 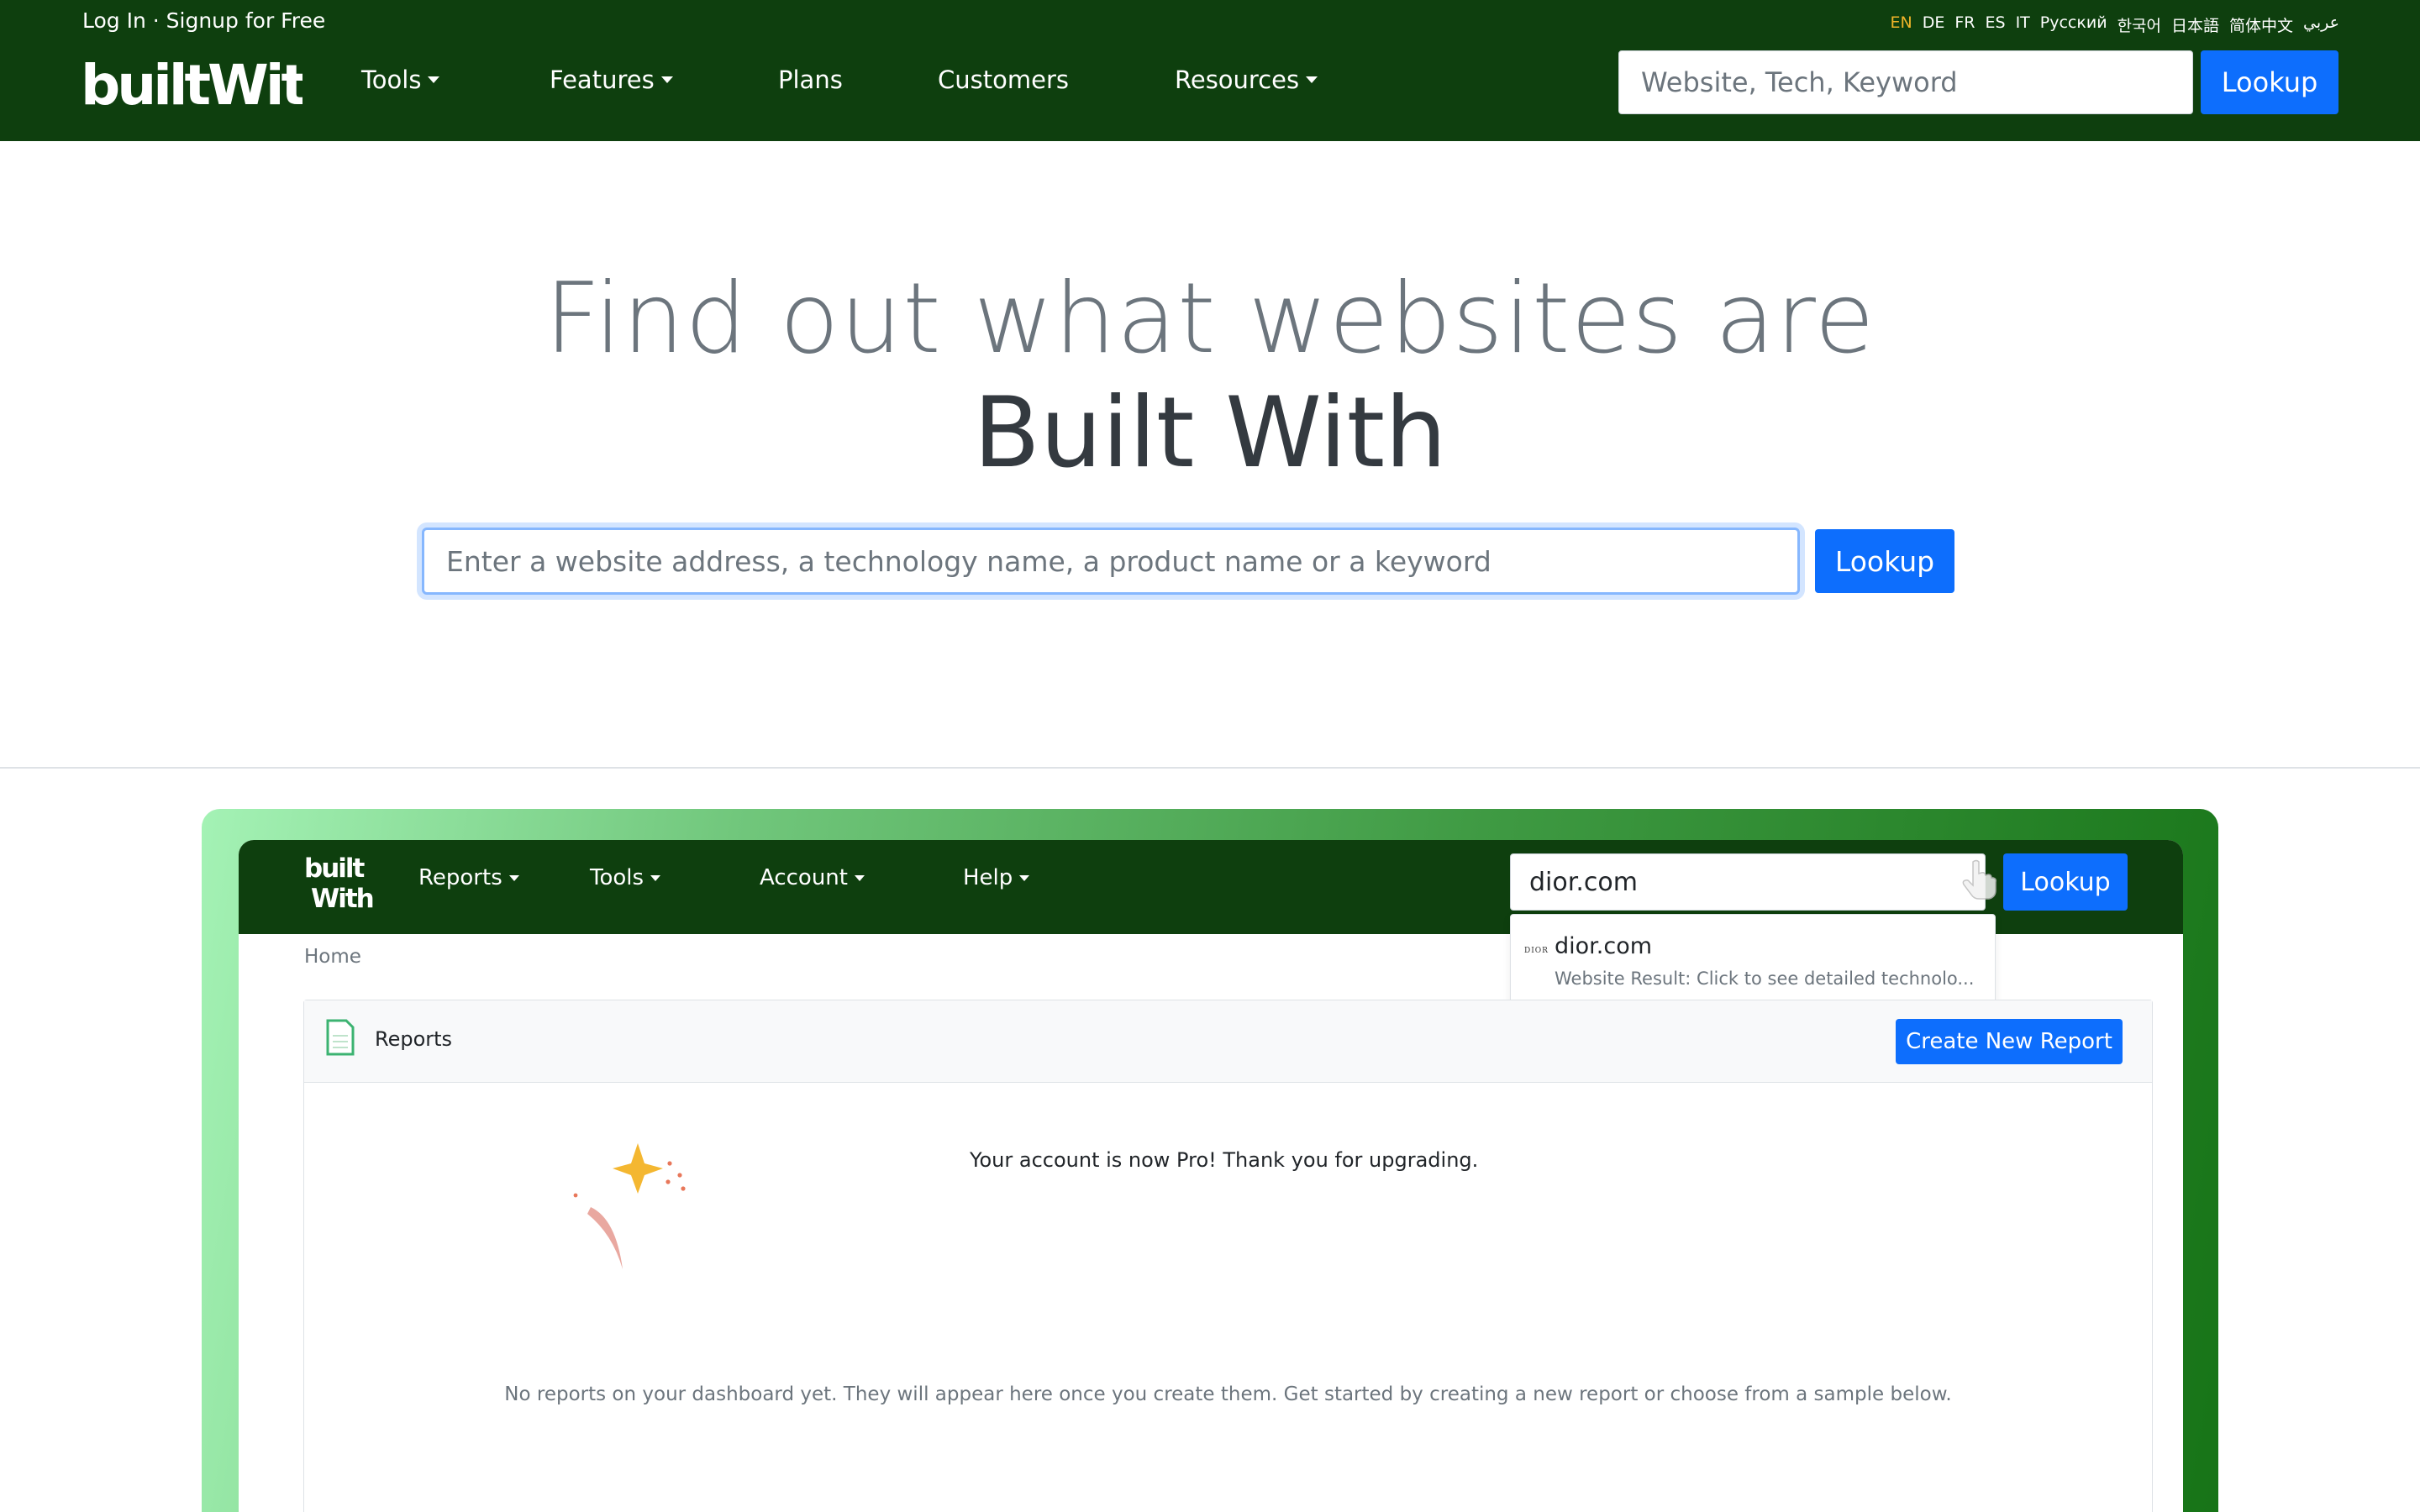 What do you see at coordinates (2261, 24) in the screenshot?
I see `lang-zh: 简体中文` at bounding box center [2261, 24].